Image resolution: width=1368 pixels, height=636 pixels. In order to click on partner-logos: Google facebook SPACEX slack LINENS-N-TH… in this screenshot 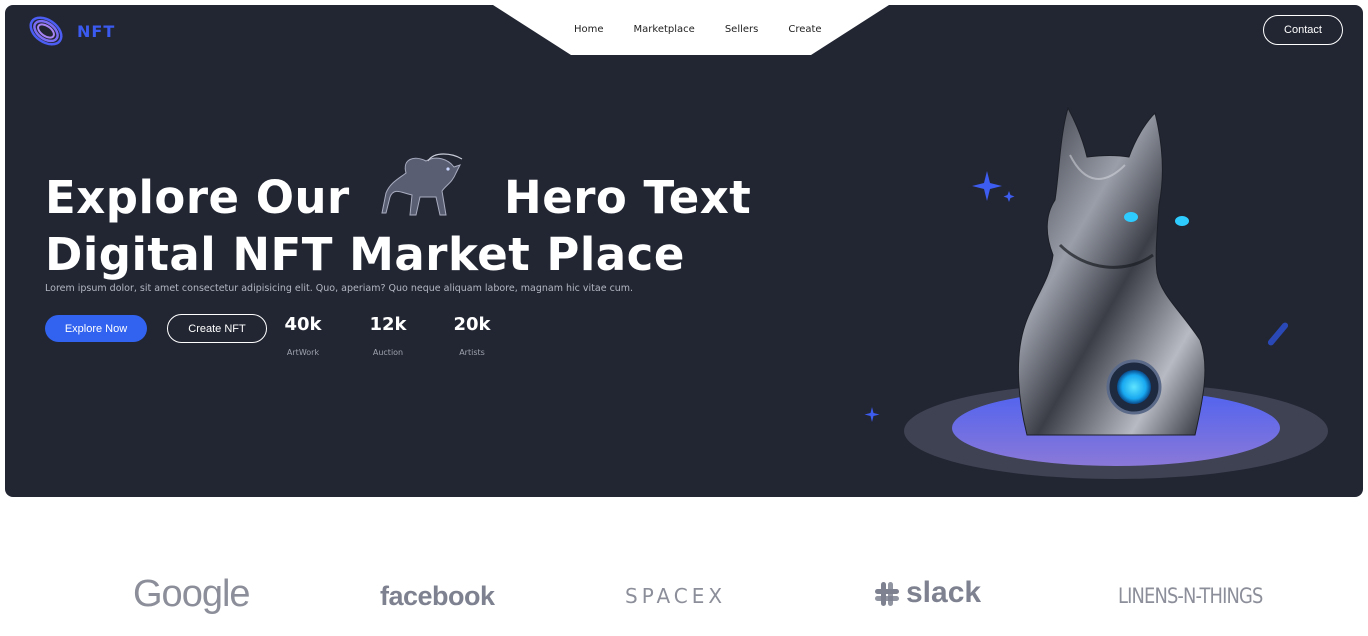, I will do `click(684, 598)`.